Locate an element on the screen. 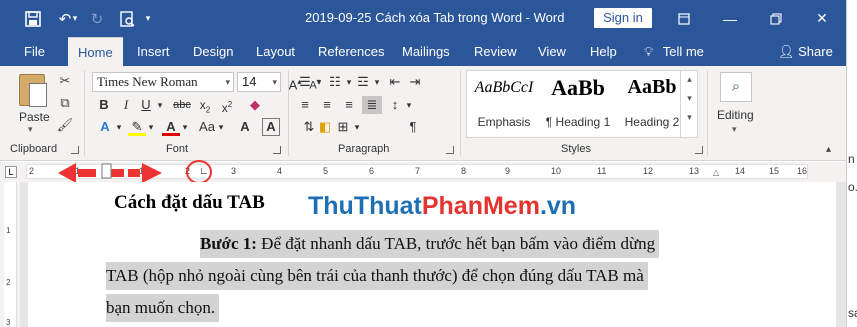  step-label: Bước 1: is located at coordinates (228, 243).